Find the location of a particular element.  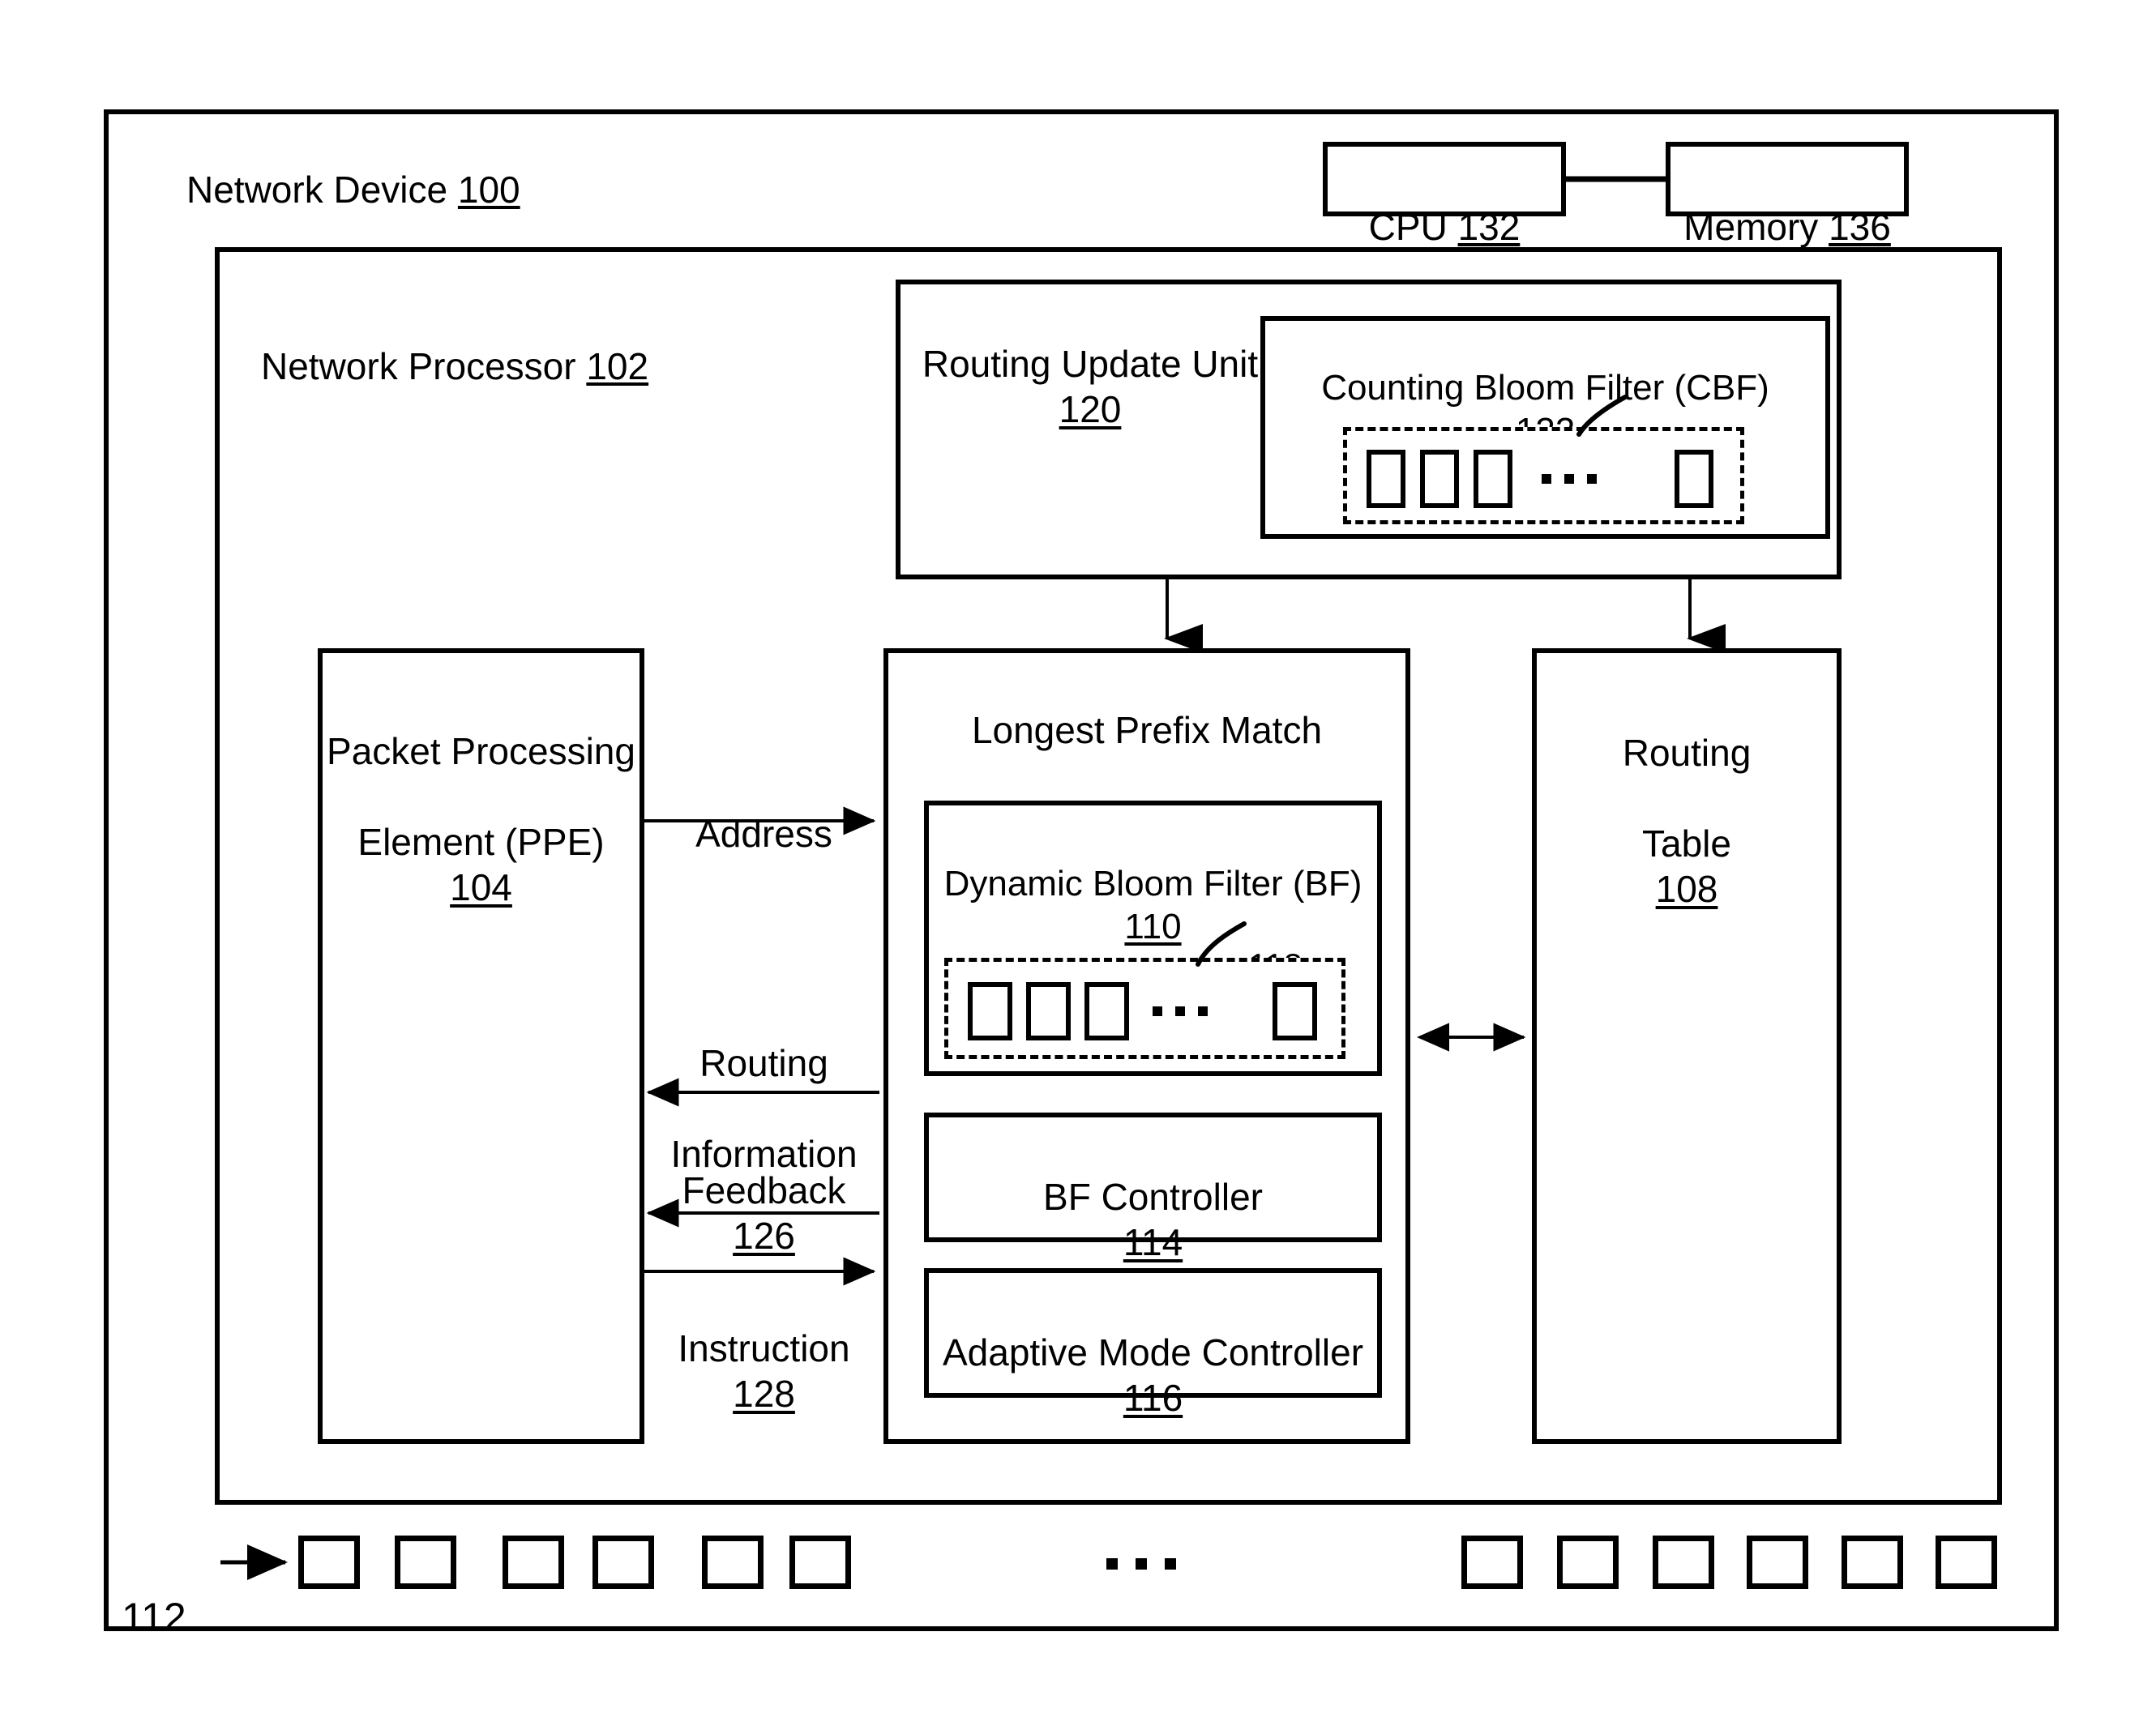

feedback-signal-ref: 126 is located at coordinates (764, 1236).